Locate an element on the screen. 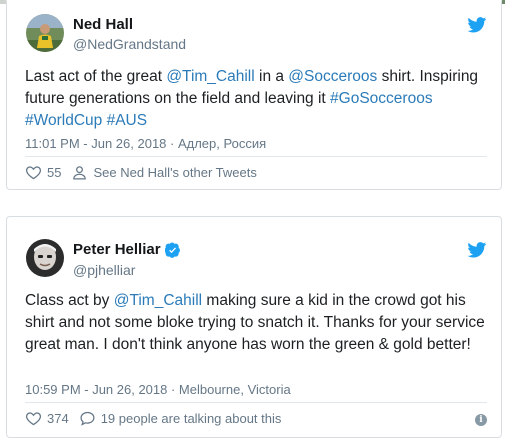 The height and width of the screenshot is (443, 505). timestamp-location: 11:01 PM - Jun 26, 2018 · Адлер, Россия is located at coordinates (145, 143).